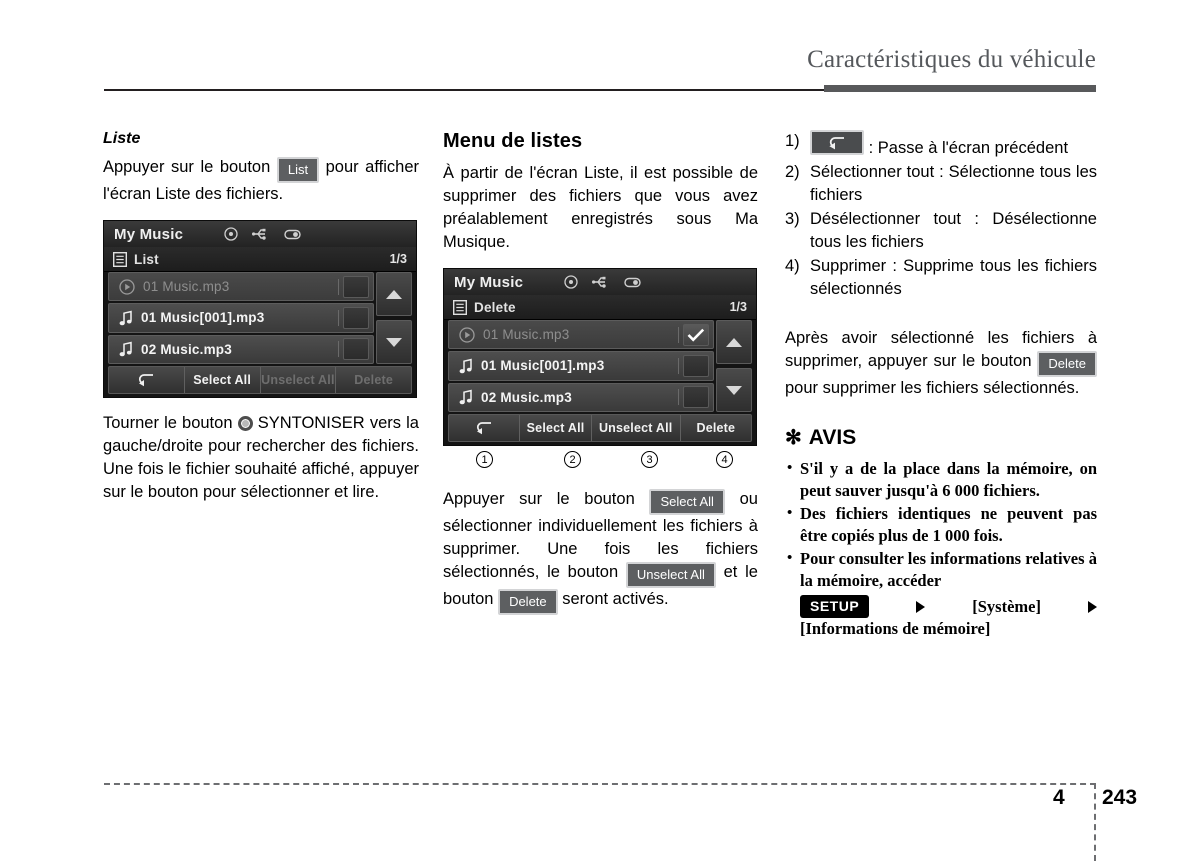 The image size is (1200, 861). What do you see at coordinates (394, 318) in the screenshot?
I see `hu-list-scrollbar` at bounding box center [394, 318].